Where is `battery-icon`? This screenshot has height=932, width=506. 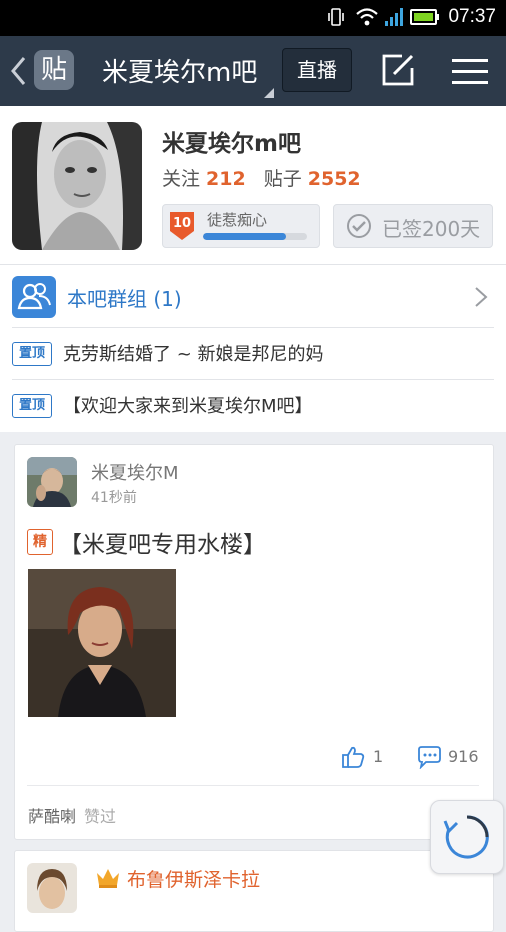 battery-icon is located at coordinates (424, 17).